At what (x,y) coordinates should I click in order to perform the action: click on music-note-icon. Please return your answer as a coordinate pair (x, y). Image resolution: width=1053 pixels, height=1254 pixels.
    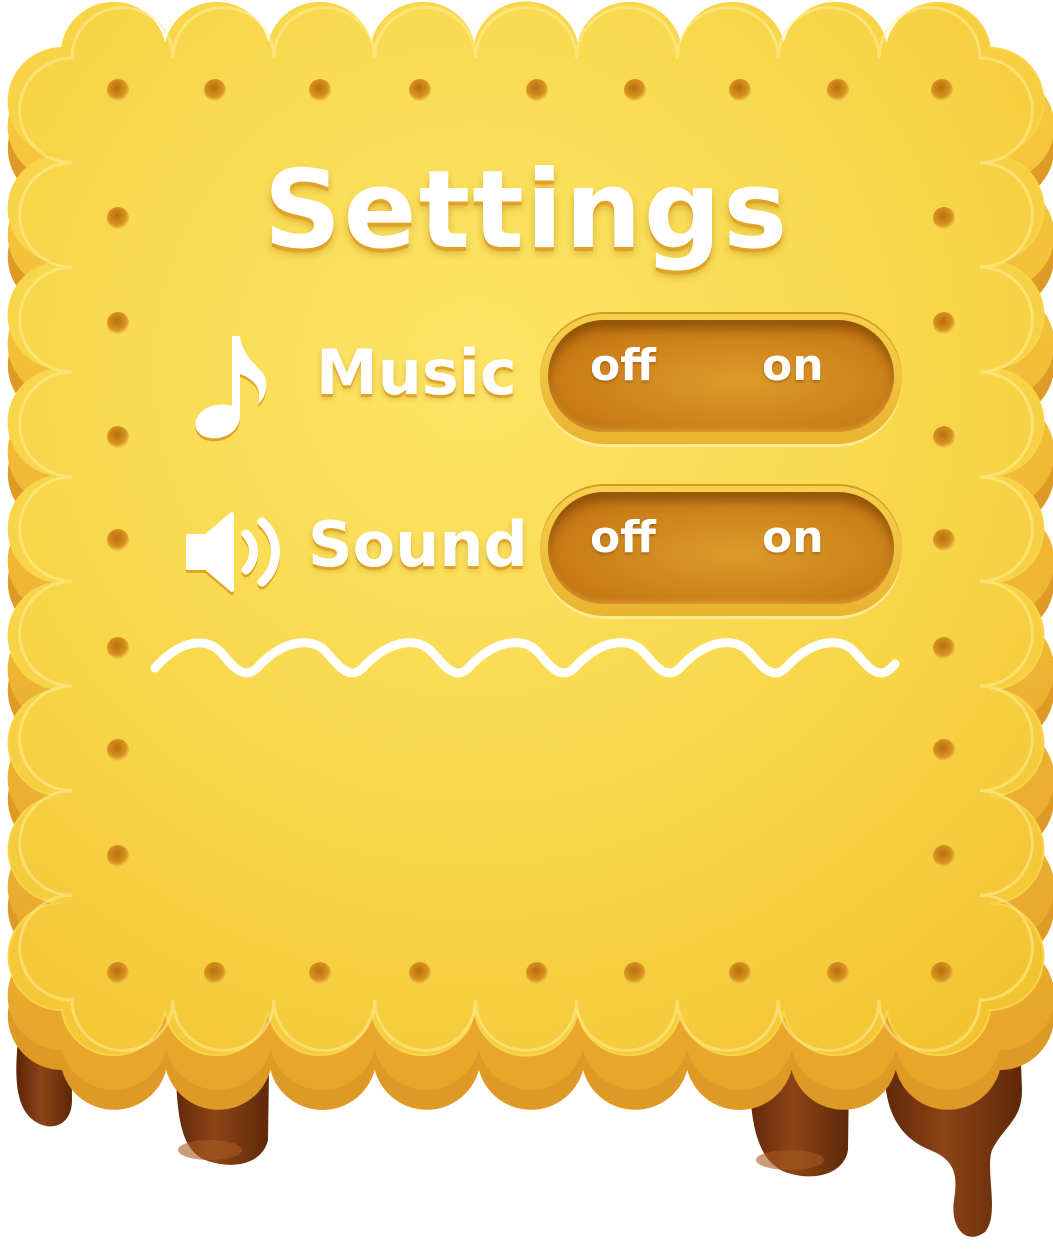
    Looking at the image, I should click on (231, 387).